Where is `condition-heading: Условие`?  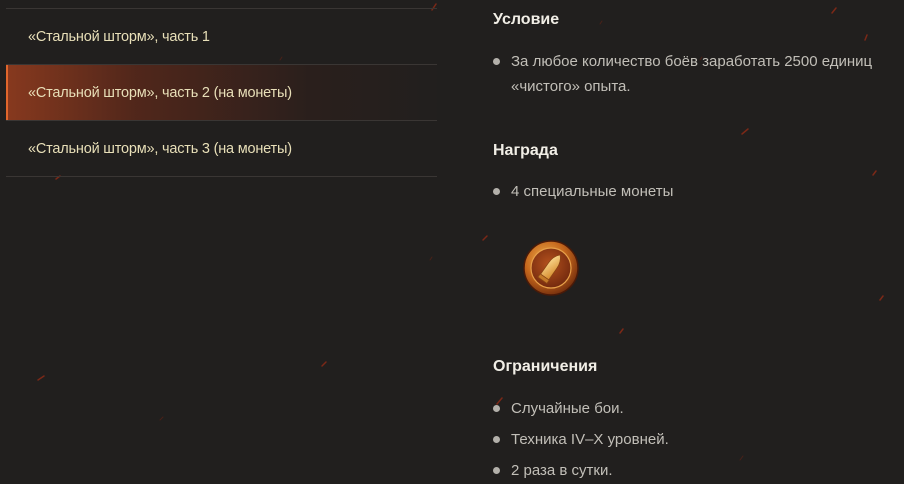 condition-heading: Условие is located at coordinates (526, 19).